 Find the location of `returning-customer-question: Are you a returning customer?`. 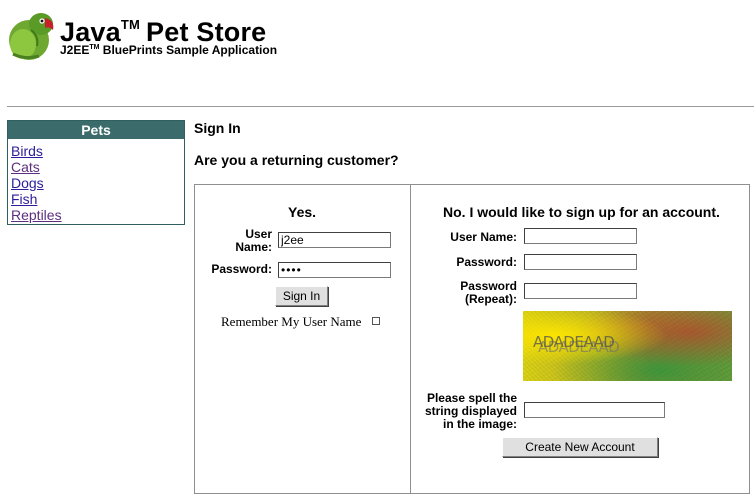

returning-customer-question: Are you a returning customer? is located at coordinates (296, 160).